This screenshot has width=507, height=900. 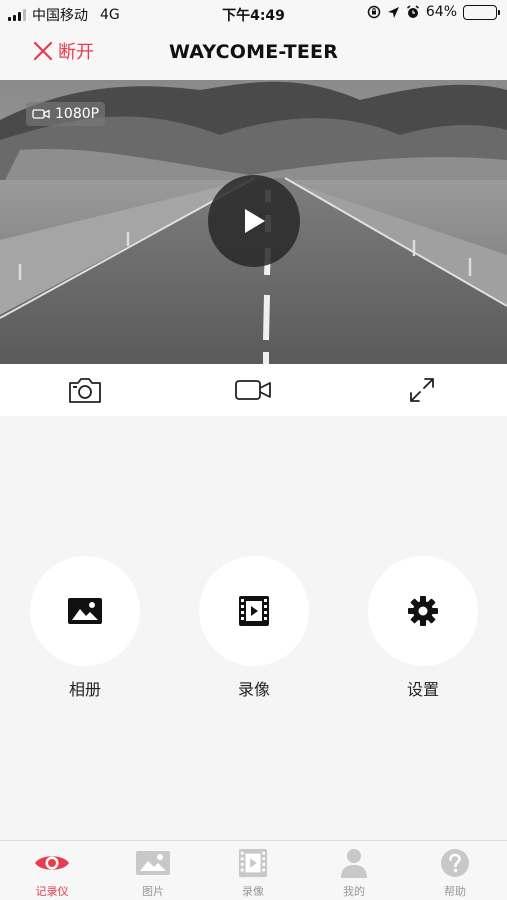 I want to click on play-button, so click(x=254, y=221).